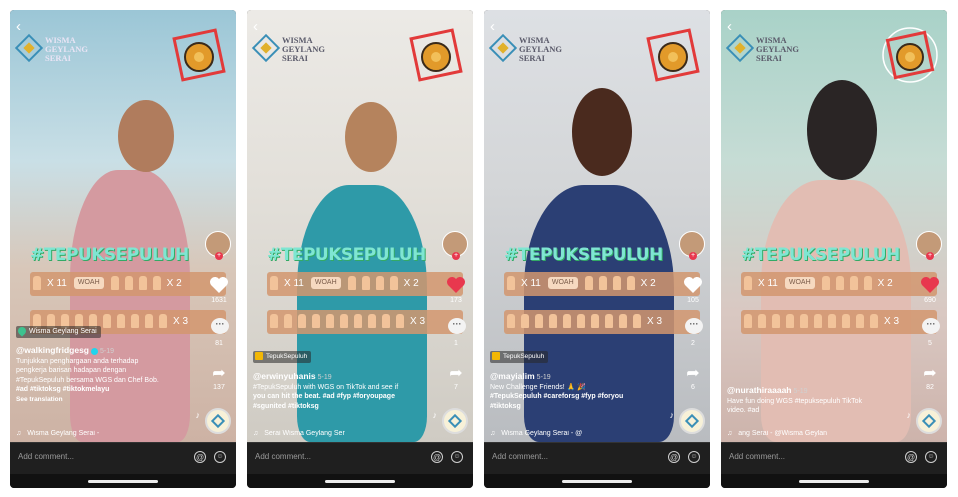 The height and width of the screenshot is (497, 958). What do you see at coordinates (106, 400) in the screenshot?
I see `see-translation-link: See translation` at bounding box center [106, 400].